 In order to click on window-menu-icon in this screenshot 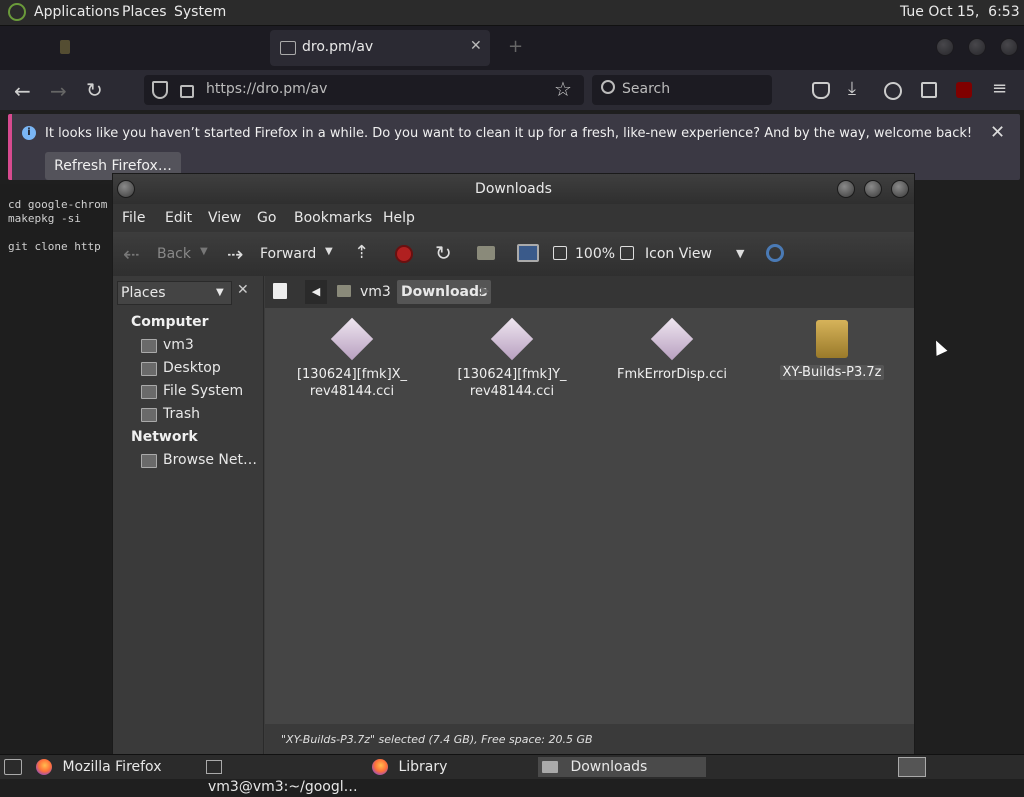, I will do `click(126, 189)`.